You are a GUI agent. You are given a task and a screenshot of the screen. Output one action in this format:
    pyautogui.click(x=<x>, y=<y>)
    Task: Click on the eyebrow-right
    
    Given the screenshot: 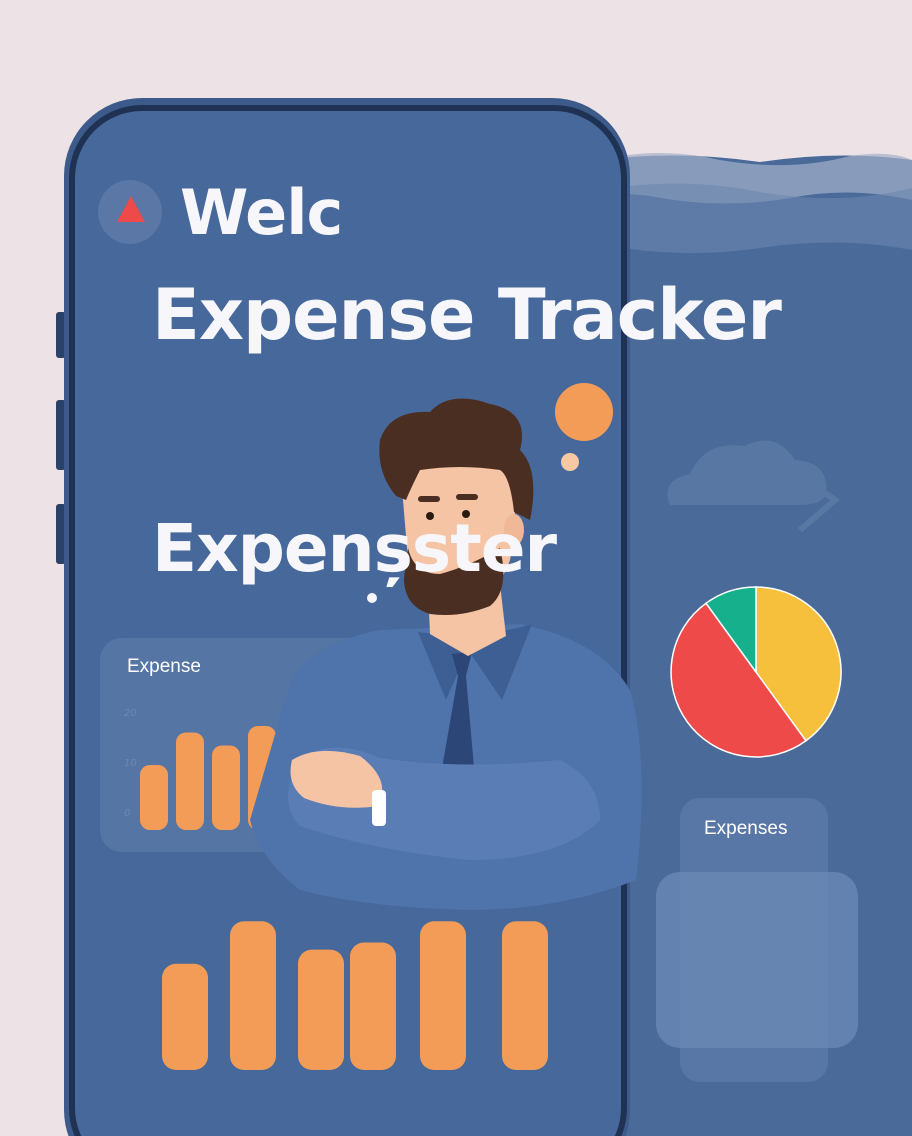 What is the action you would take?
    pyautogui.click(x=467, y=497)
    